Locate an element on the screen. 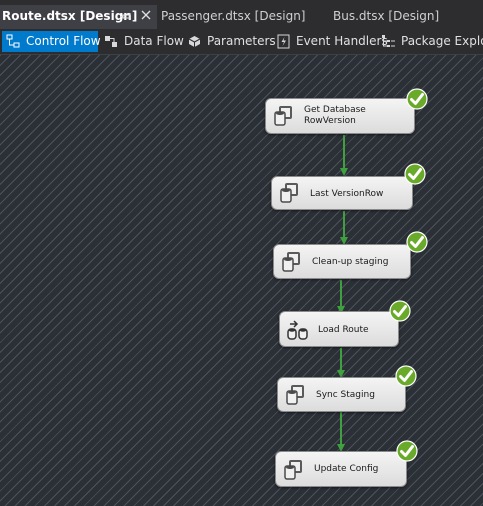  document-tab-label: Route.dtsx [Design] is located at coordinates (70, 16).